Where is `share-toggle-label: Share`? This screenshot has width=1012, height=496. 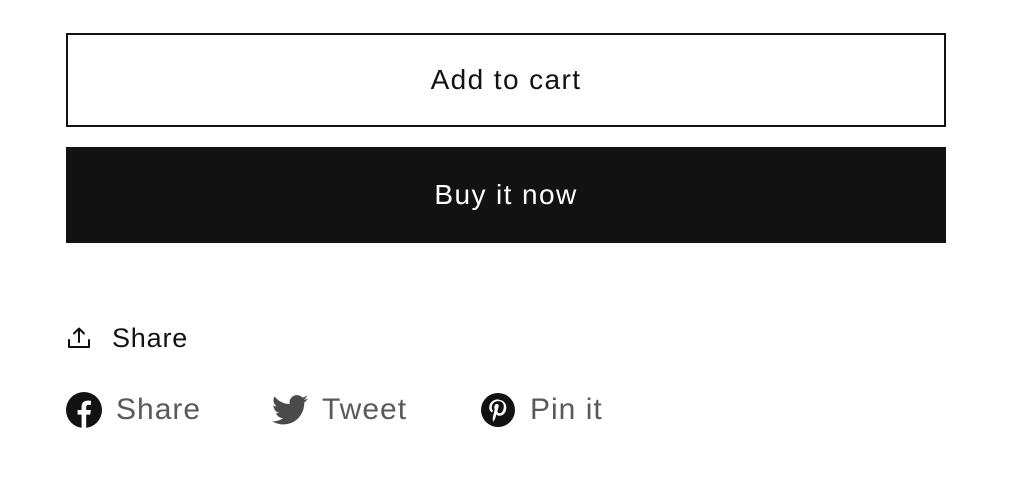
share-toggle-label: Share is located at coordinates (150, 337).